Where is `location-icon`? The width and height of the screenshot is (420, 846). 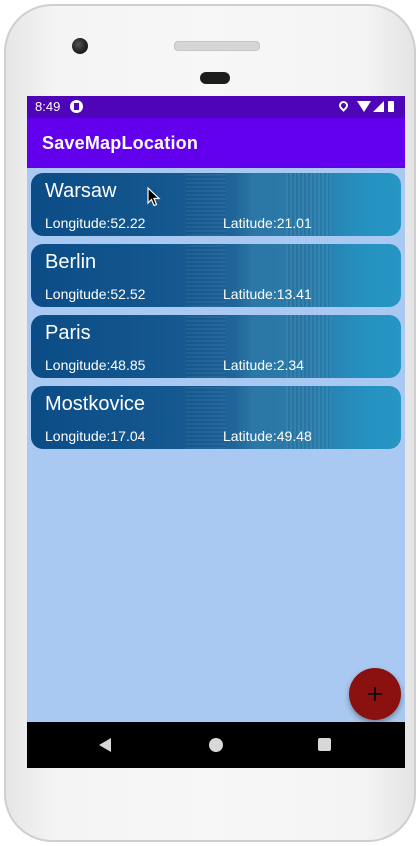
location-icon is located at coordinates (343, 105).